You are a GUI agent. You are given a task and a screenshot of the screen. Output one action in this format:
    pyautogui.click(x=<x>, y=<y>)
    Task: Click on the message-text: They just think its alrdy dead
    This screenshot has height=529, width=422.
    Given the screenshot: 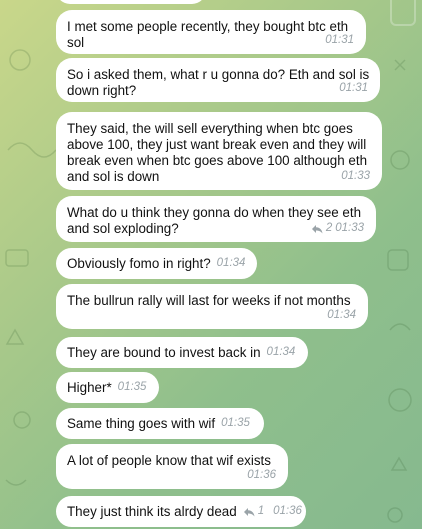 What is the action you would take?
    pyautogui.click(x=152, y=511)
    